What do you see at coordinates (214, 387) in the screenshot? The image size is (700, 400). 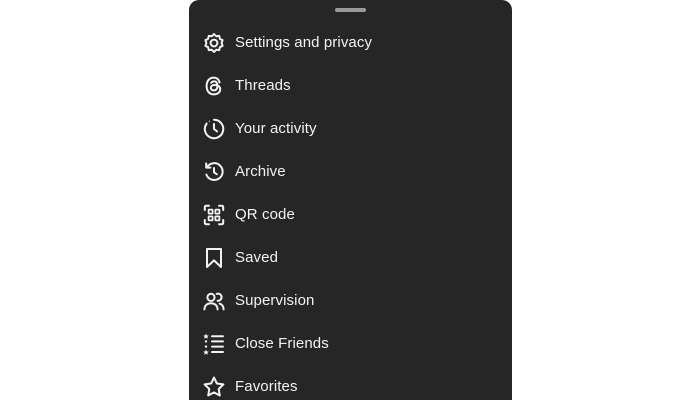 I see `star-icon` at bounding box center [214, 387].